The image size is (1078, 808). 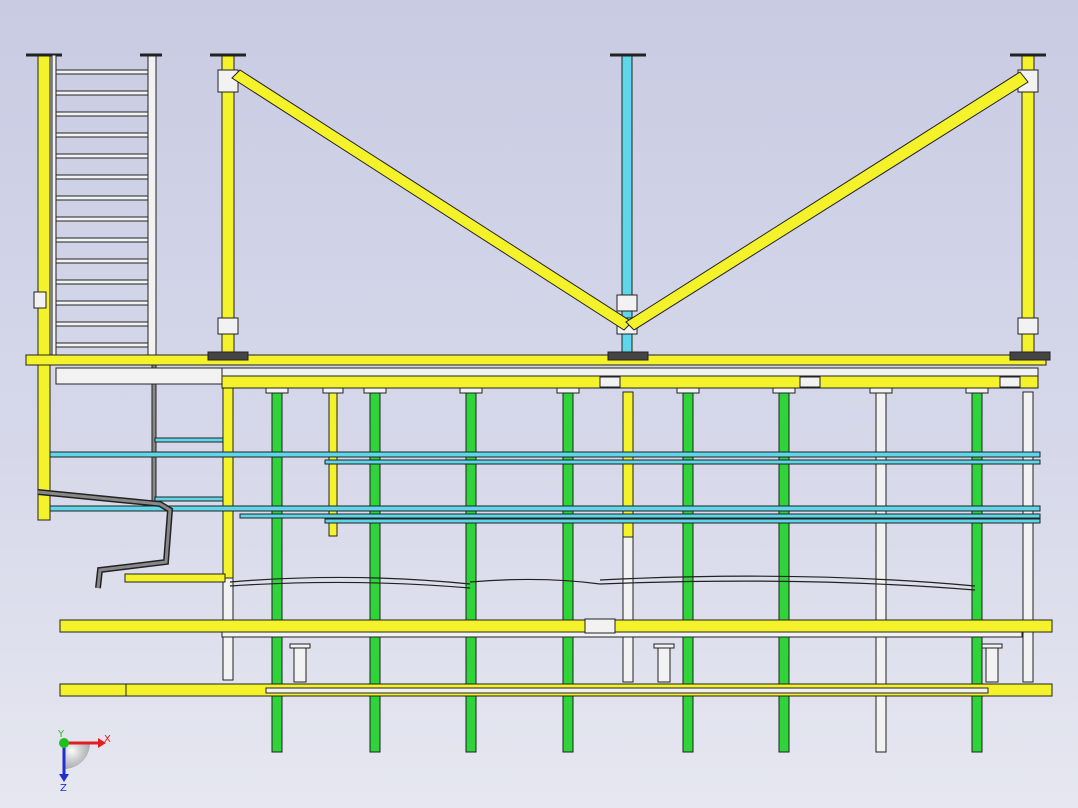 What do you see at coordinates (61, 734) in the screenshot?
I see `y-axis-label: Y` at bounding box center [61, 734].